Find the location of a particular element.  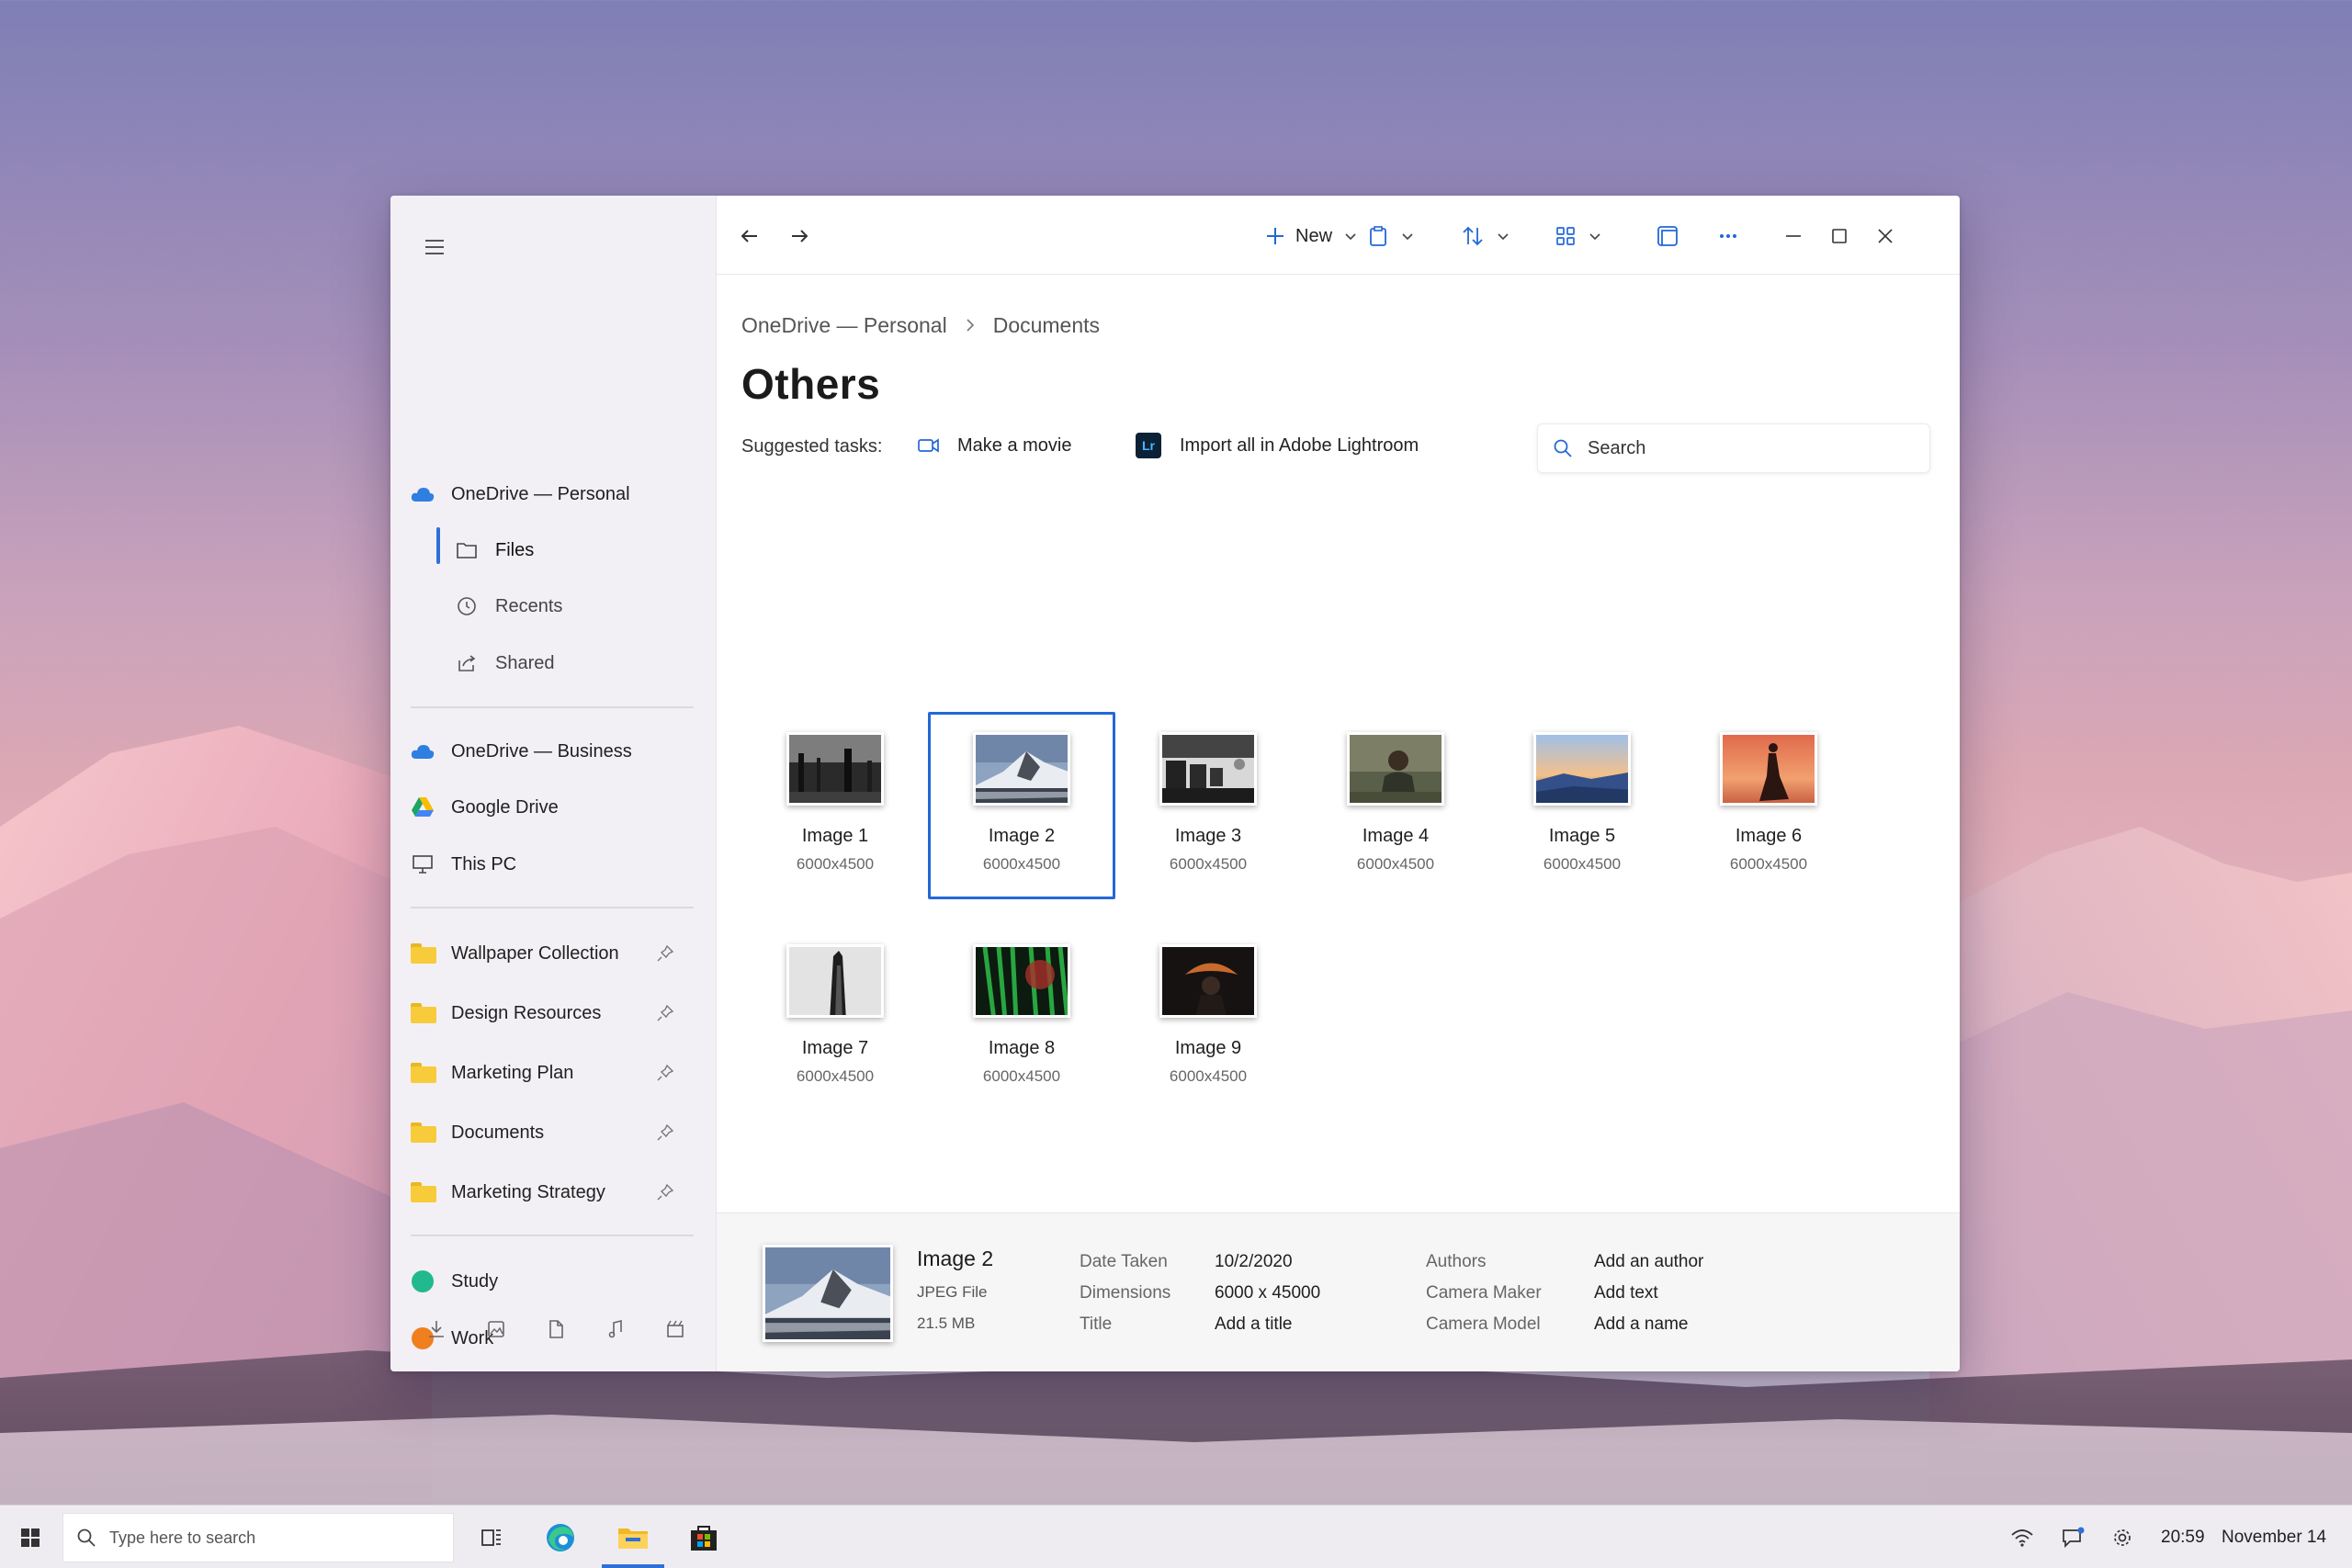

view-button is located at coordinates (1578, 236).